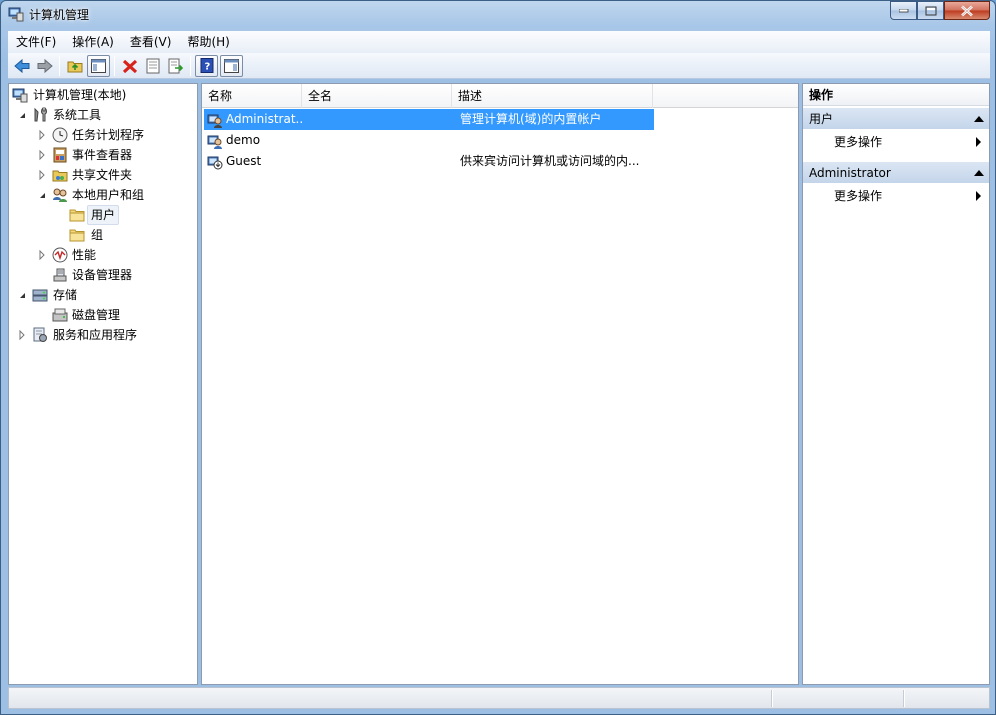 Image resolution: width=996 pixels, height=715 pixels. I want to click on users-groups-icon, so click(60, 195).